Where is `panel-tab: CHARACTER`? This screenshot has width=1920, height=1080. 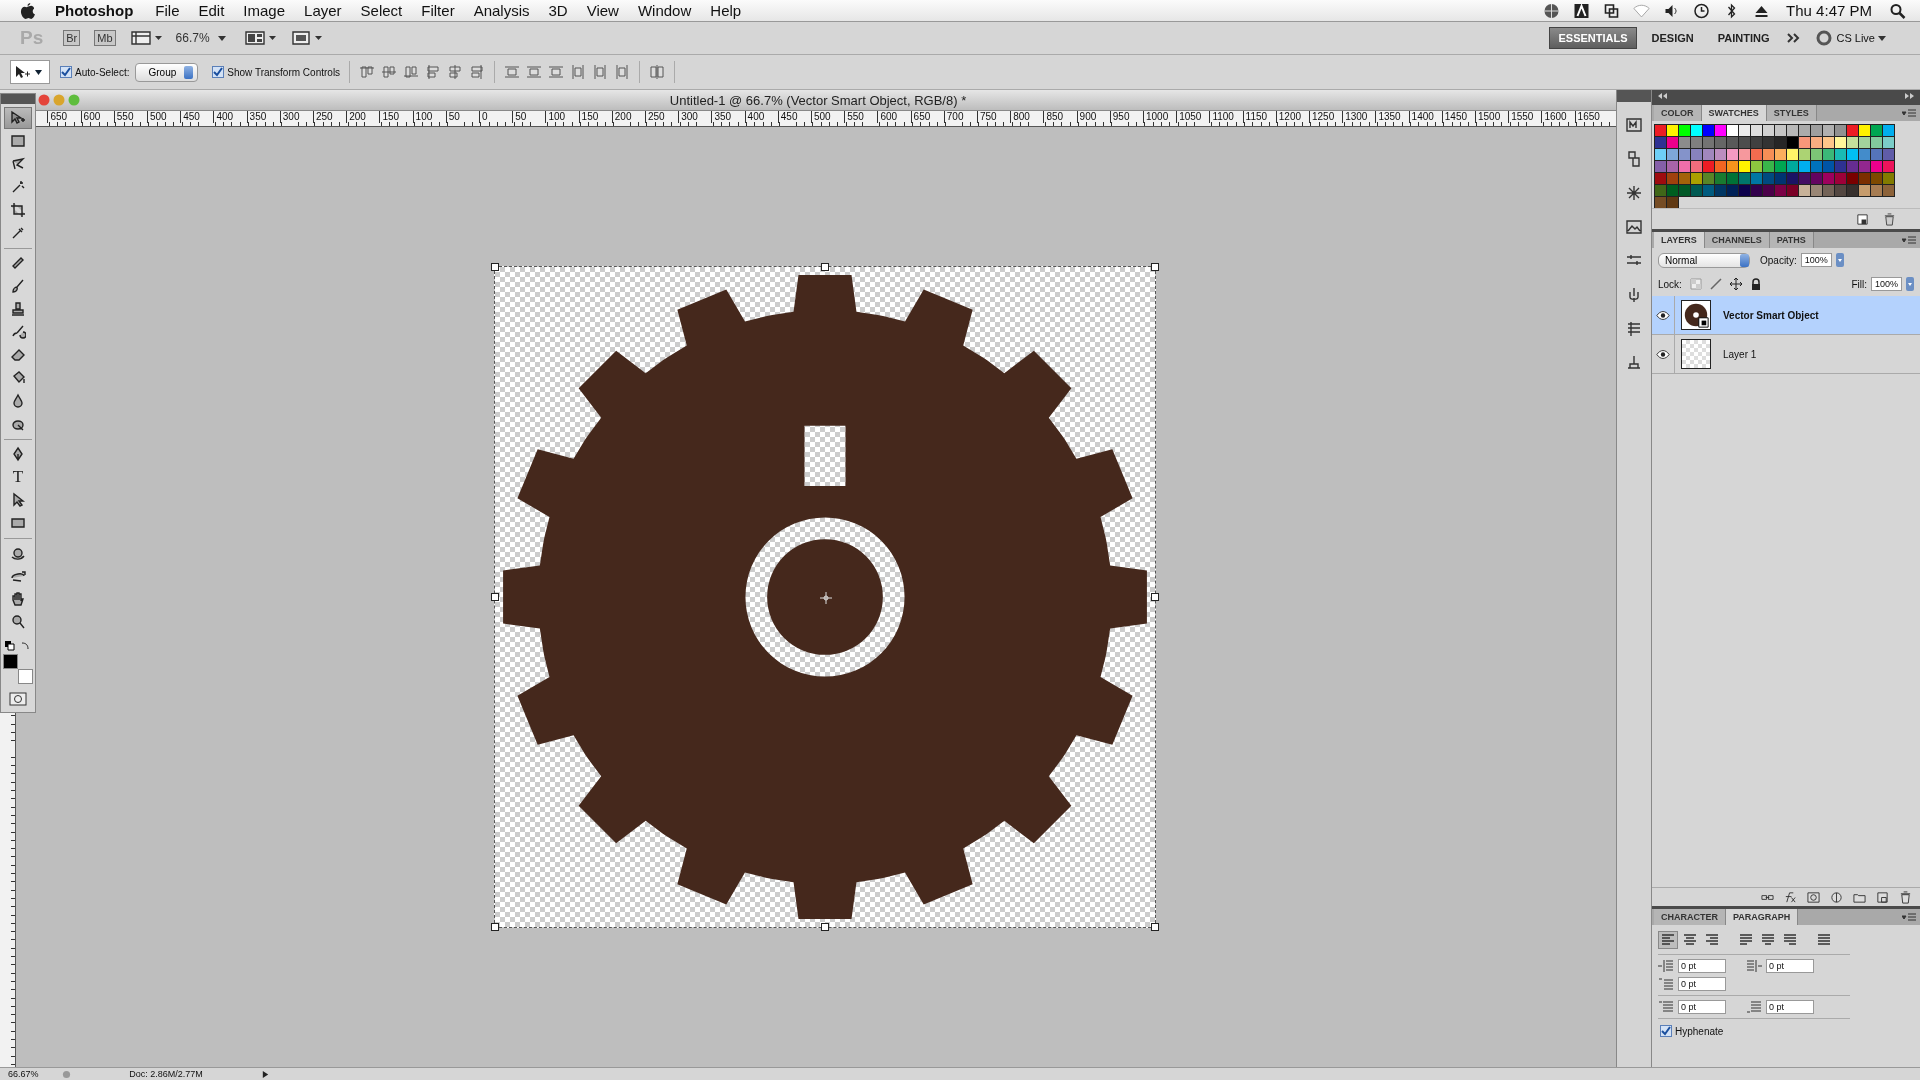 panel-tab: CHARACTER is located at coordinates (1690, 917).